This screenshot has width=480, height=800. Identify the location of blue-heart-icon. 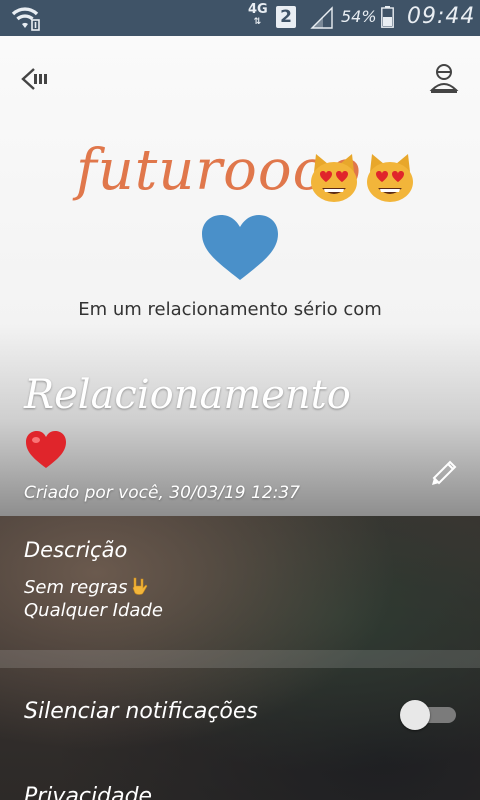
(240, 247).